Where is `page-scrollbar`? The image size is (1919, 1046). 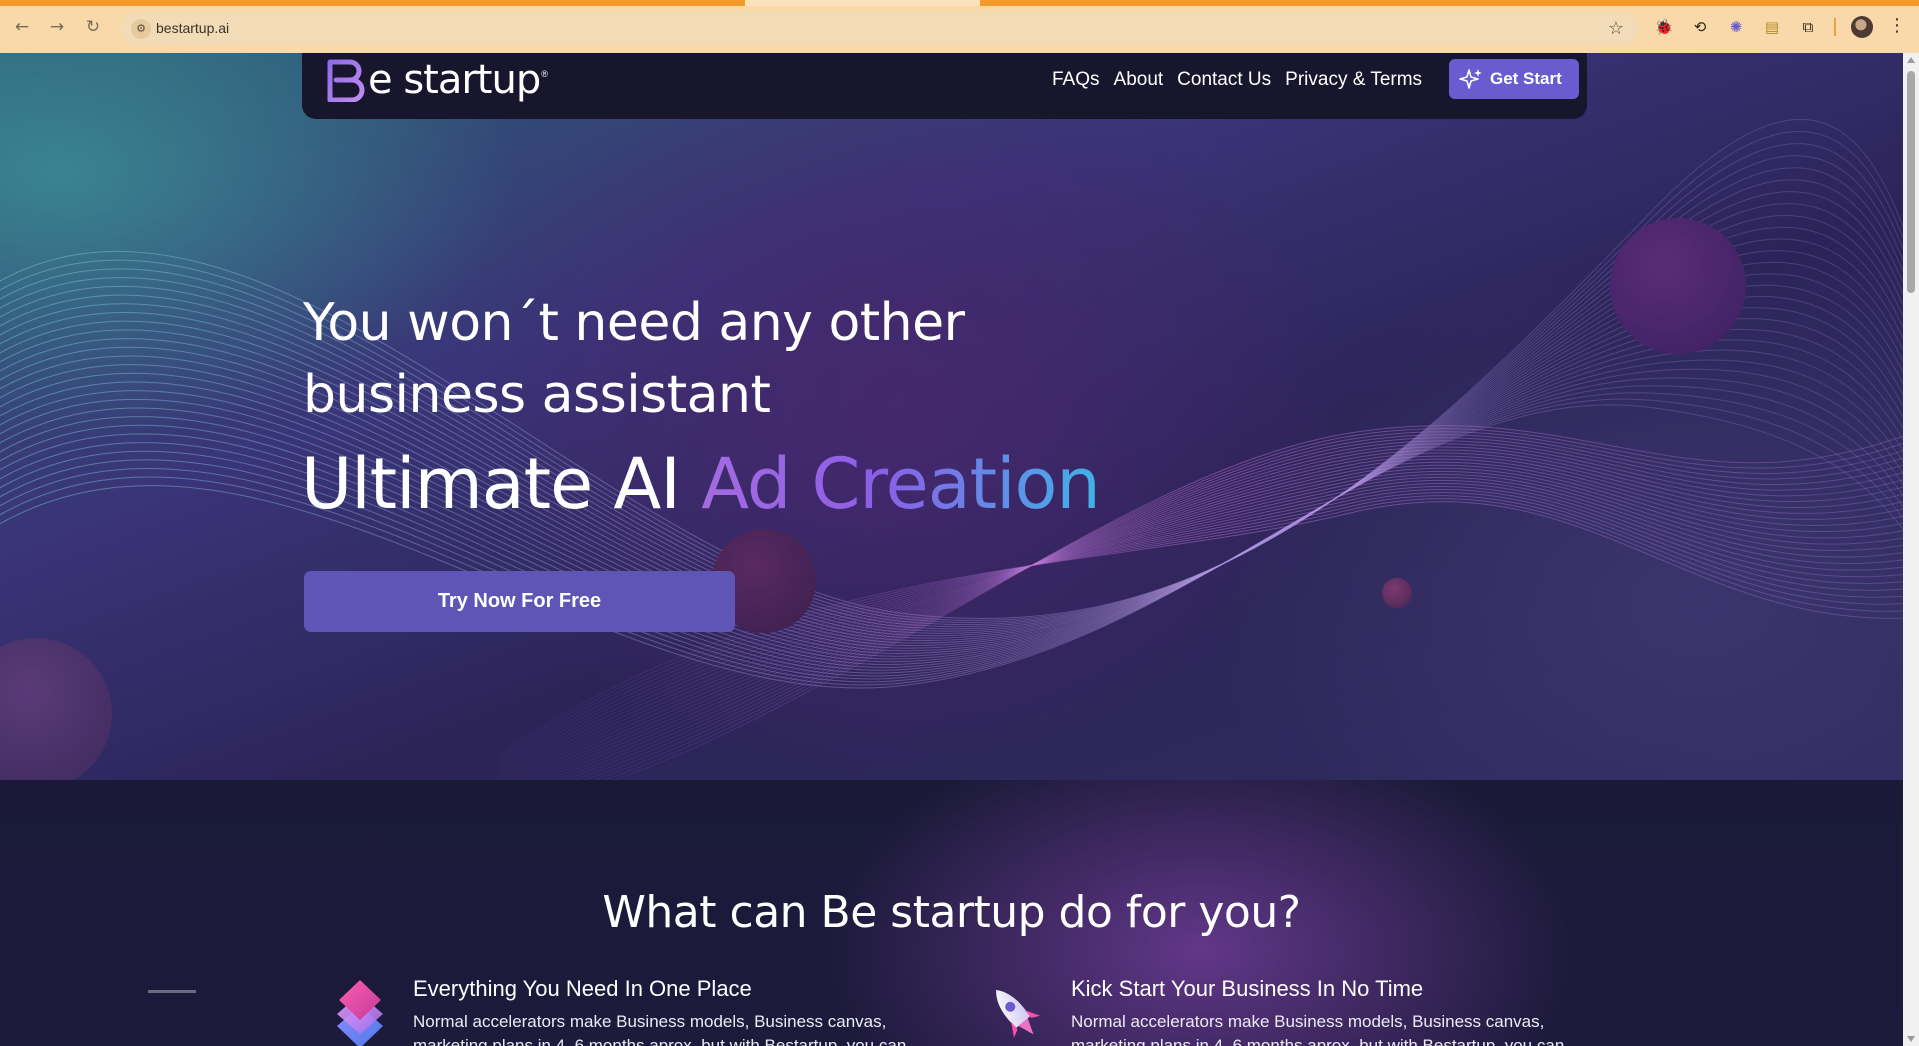 page-scrollbar is located at coordinates (1911, 549).